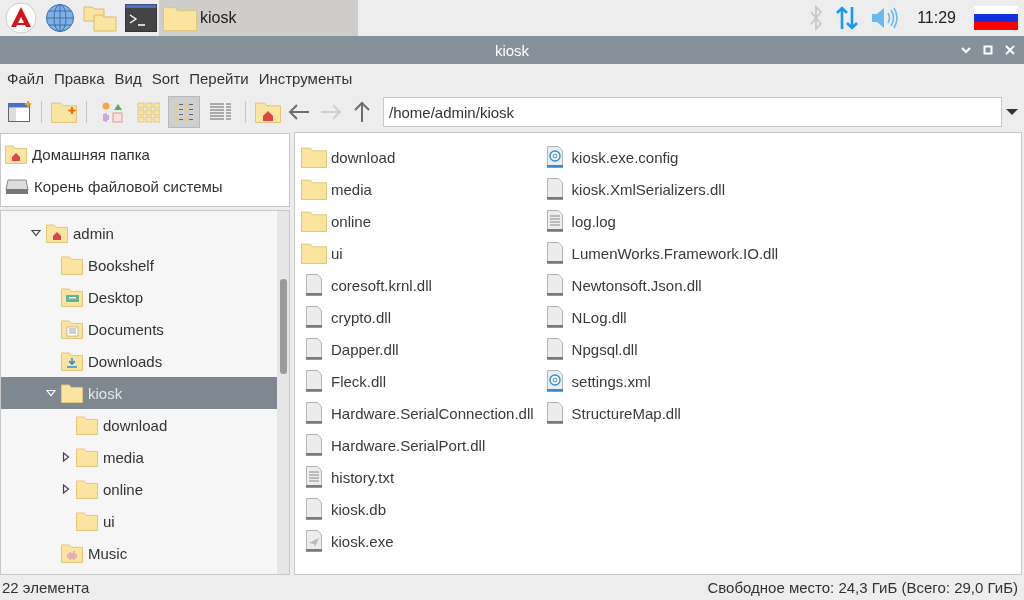  I want to click on menu-item: Правка, so click(79, 78).